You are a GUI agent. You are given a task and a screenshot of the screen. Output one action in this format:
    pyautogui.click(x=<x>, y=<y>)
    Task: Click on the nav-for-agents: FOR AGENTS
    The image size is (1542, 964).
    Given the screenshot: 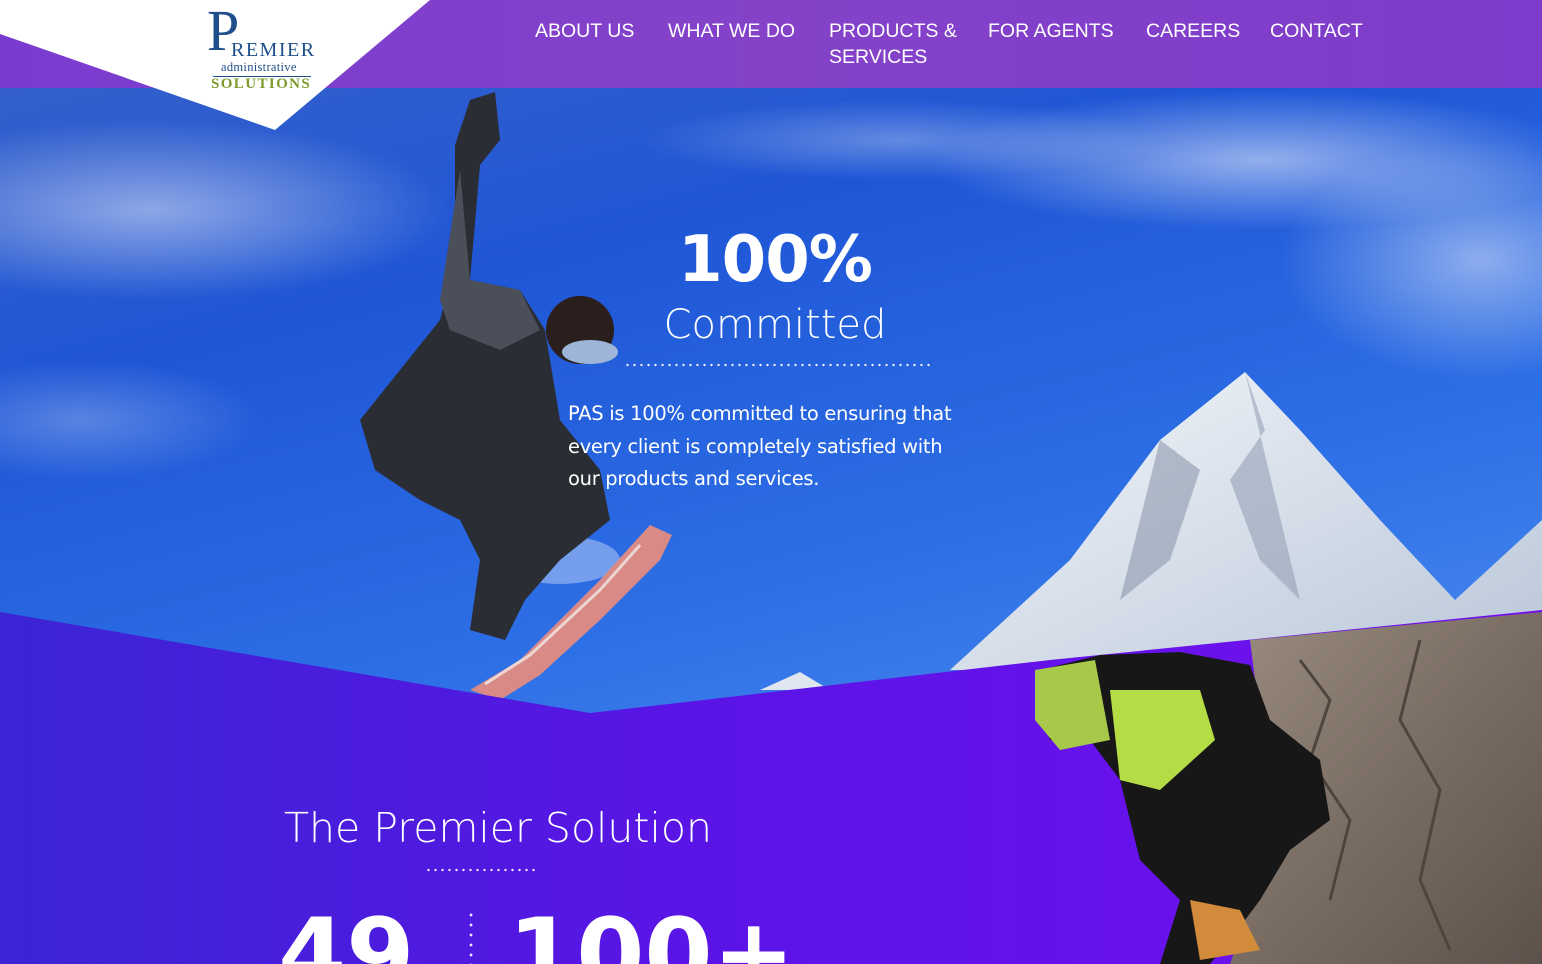 What is the action you would take?
    pyautogui.click(x=1051, y=31)
    